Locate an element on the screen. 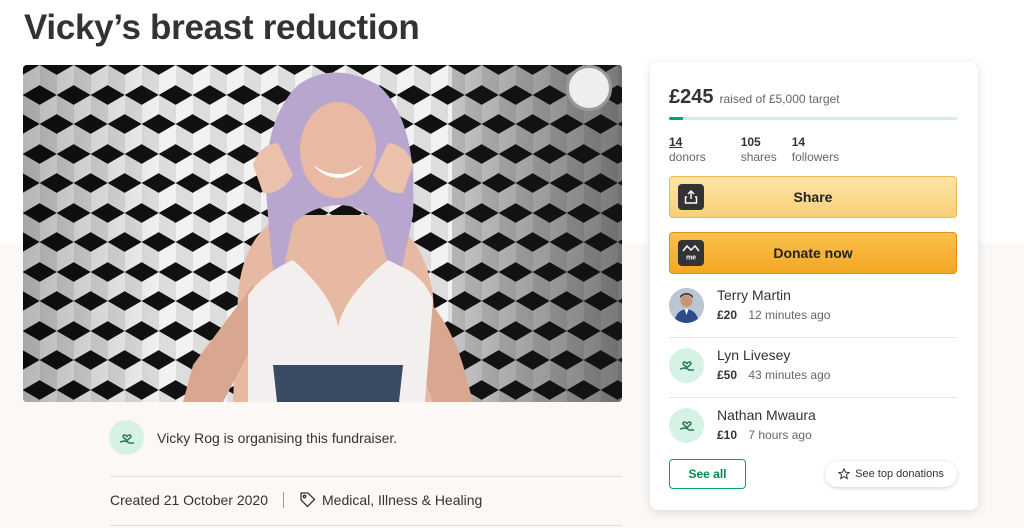 The width and height of the screenshot is (1024, 528). donate-icon-text: me is located at coordinates (691, 258).